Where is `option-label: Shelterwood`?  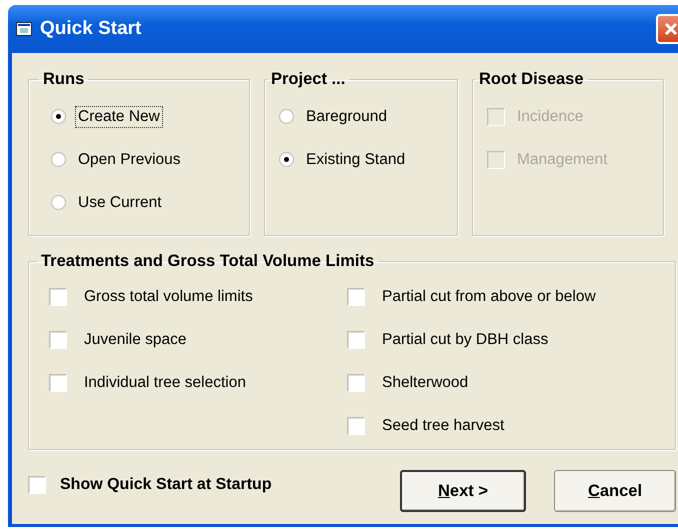 option-label: Shelterwood is located at coordinates (425, 383).